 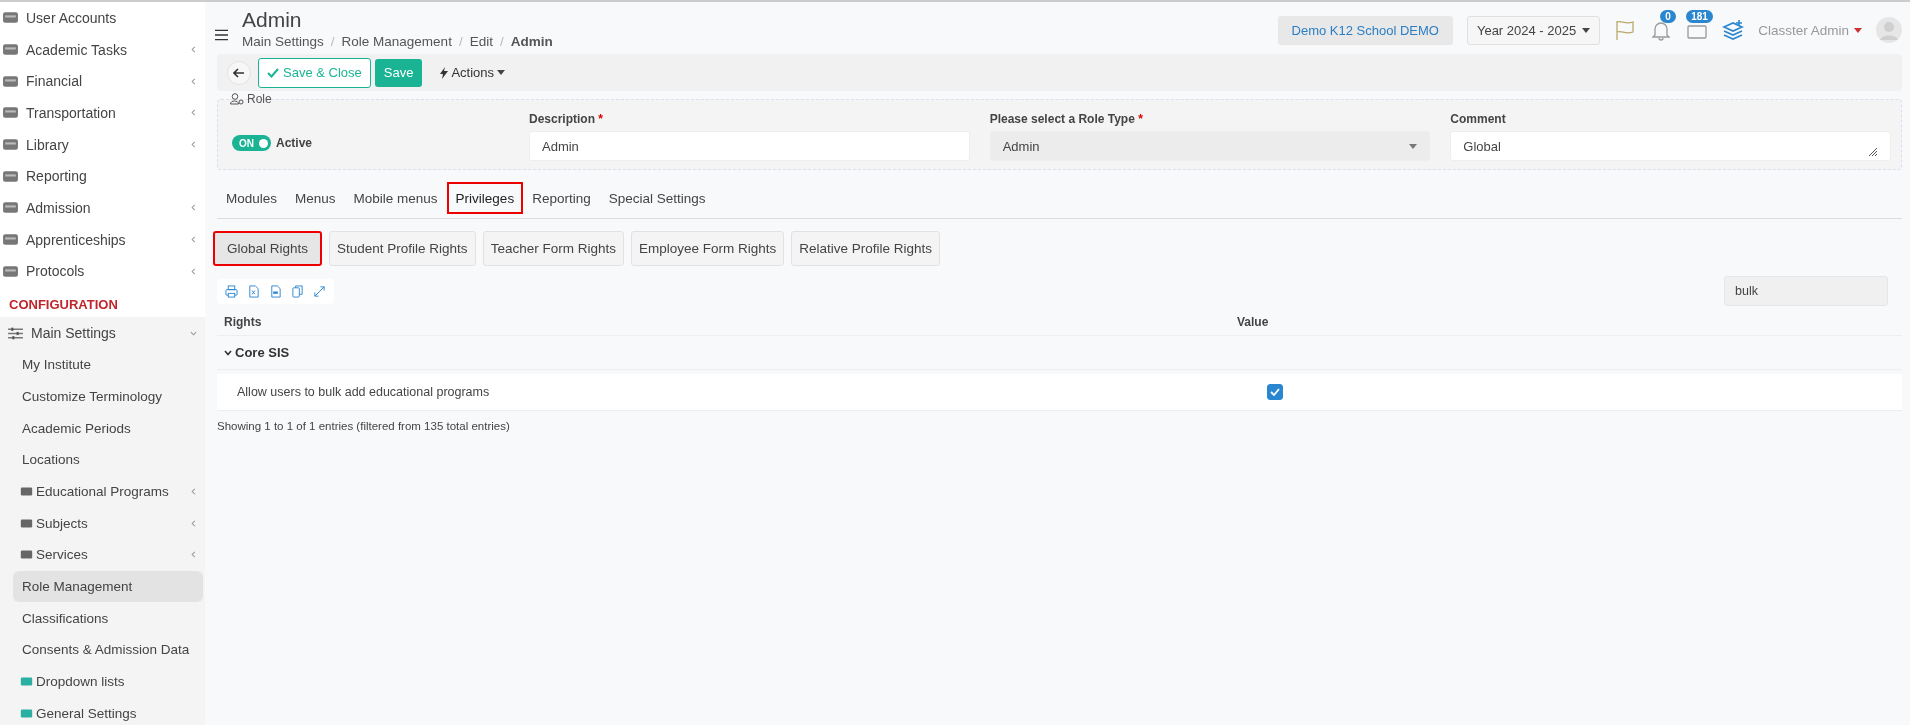 I want to click on layers-plus-icon, so click(x=1733, y=30).